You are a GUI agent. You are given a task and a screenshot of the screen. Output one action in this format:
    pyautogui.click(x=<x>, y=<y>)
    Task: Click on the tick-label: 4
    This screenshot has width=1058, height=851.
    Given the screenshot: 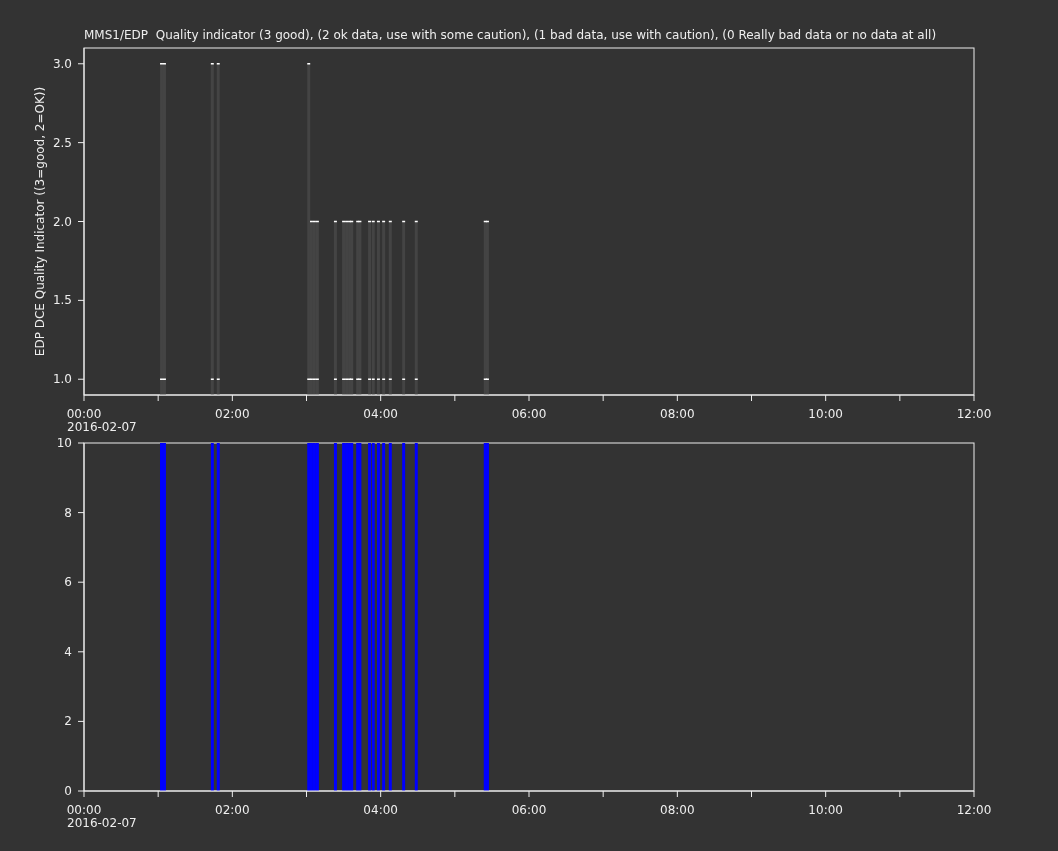 What is the action you would take?
    pyautogui.click(x=68, y=651)
    